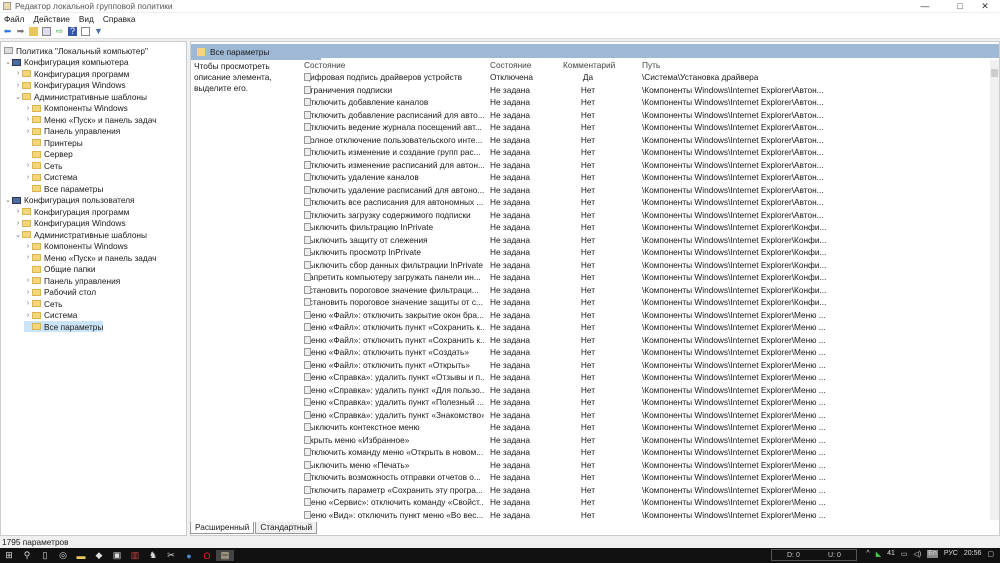  What do you see at coordinates (651, 65) in the screenshot?
I see `column-header-path: Путь` at bounding box center [651, 65].